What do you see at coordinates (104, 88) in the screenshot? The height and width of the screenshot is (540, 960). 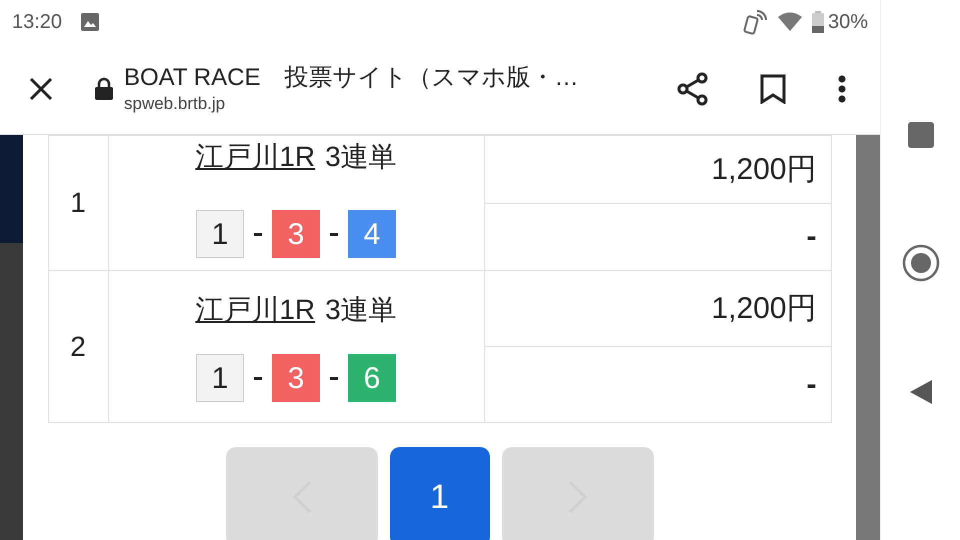 I see `lock-icon` at bounding box center [104, 88].